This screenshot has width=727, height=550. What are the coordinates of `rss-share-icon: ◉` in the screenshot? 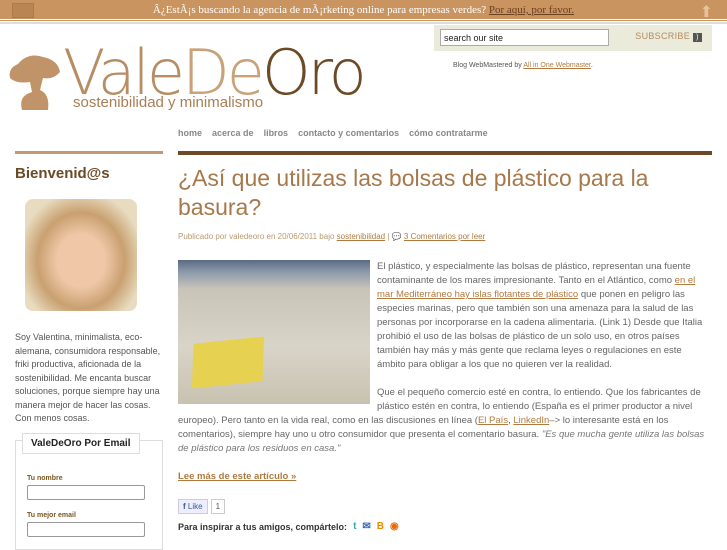 It's located at (394, 526).